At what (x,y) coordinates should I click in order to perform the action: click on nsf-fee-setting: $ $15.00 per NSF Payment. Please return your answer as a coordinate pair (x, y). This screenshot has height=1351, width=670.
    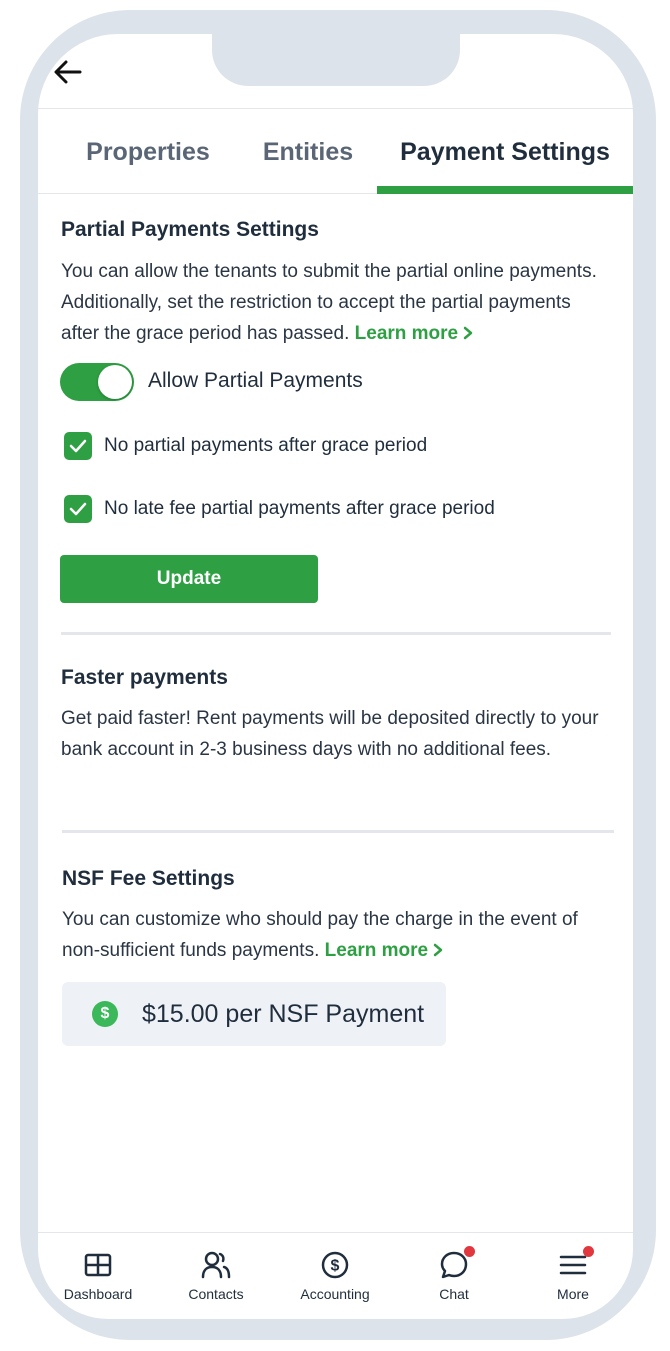
    Looking at the image, I should click on (254, 1014).